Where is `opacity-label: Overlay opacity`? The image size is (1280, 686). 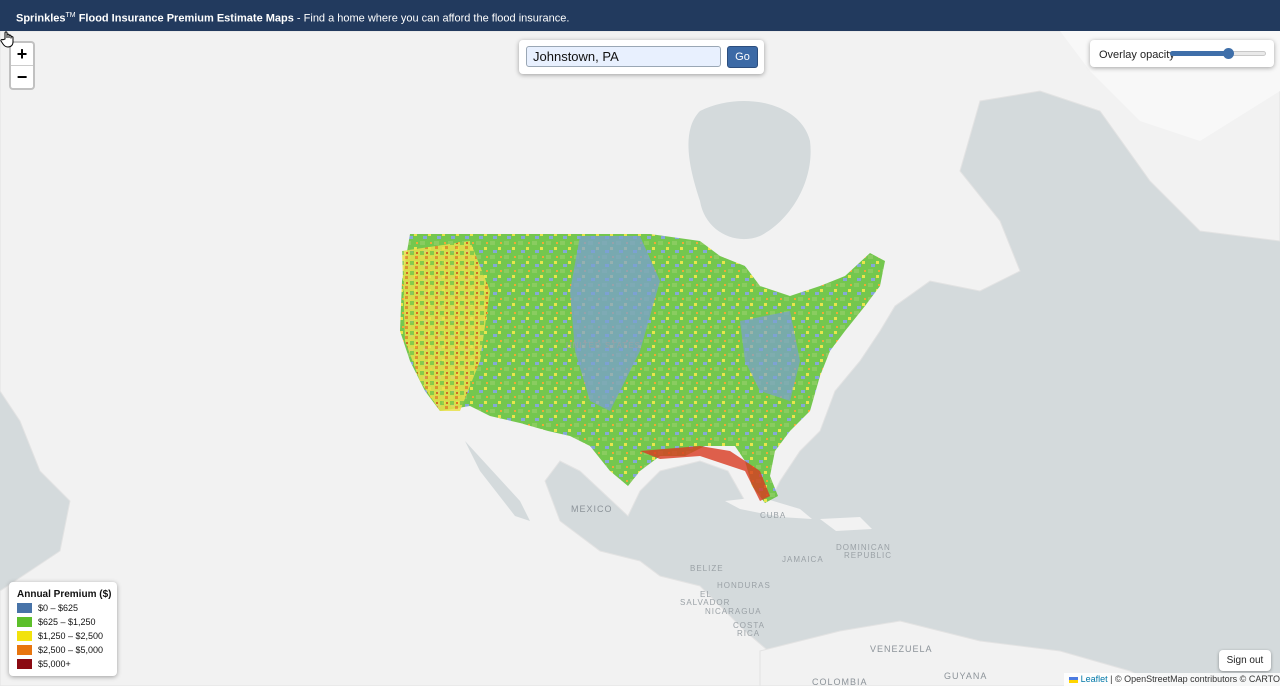 opacity-label: Overlay opacity is located at coordinates (1137, 55).